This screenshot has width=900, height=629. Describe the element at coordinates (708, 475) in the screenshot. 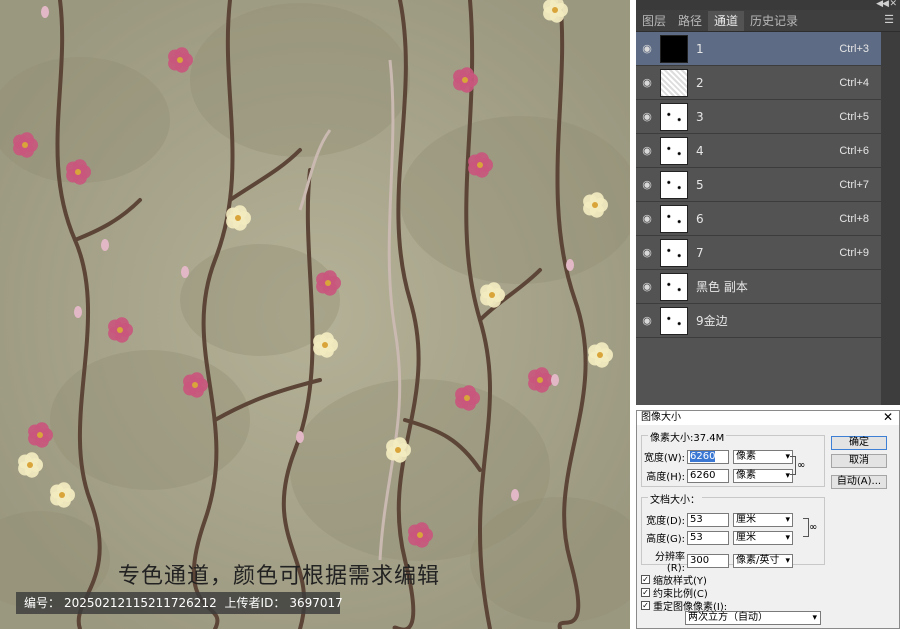

I see `pixel-height-input: 6260` at that location.